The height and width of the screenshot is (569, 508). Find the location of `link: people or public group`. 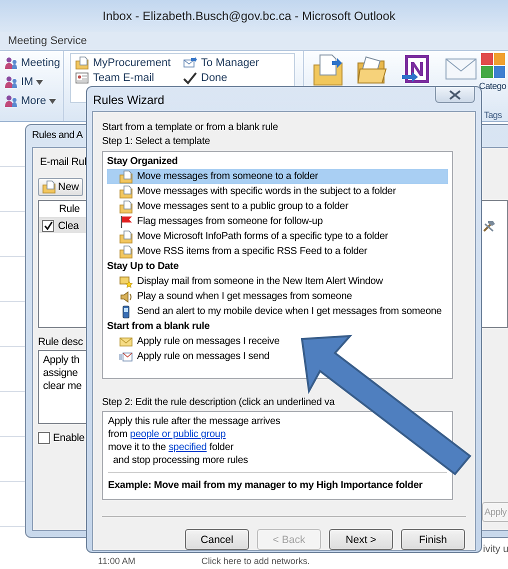

link: people or public group is located at coordinates (178, 434).